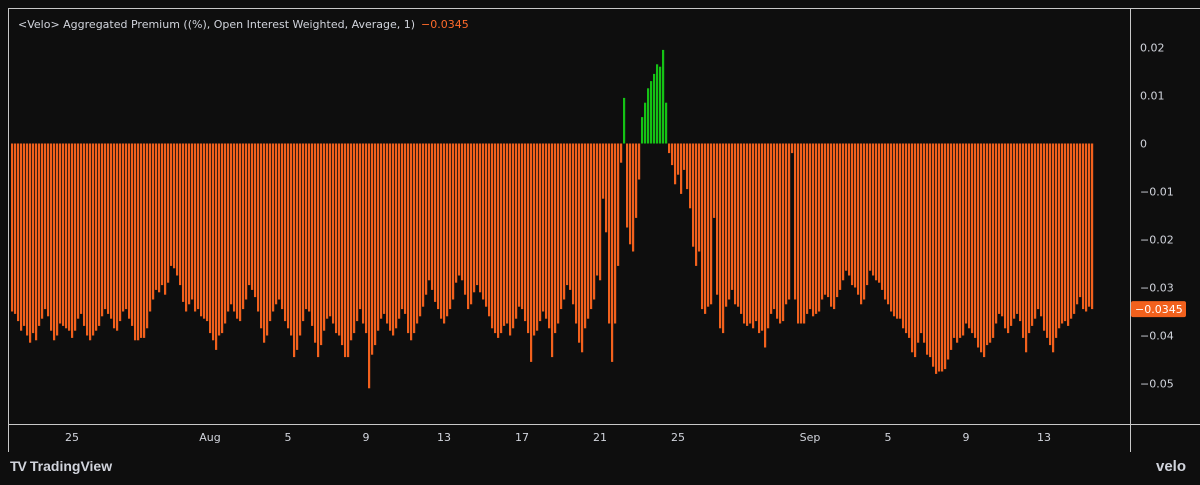 The height and width of the screenshot is (485, 1200). I want to click on y-tick-label: 0.01, so click(1152, 96).